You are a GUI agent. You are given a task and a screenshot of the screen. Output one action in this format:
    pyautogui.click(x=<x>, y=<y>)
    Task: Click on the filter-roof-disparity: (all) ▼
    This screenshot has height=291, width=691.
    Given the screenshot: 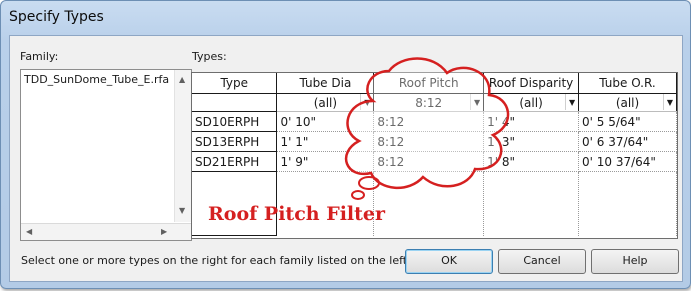 What is the action you would take?
    pyautogui.click(x=531, y=102)
    